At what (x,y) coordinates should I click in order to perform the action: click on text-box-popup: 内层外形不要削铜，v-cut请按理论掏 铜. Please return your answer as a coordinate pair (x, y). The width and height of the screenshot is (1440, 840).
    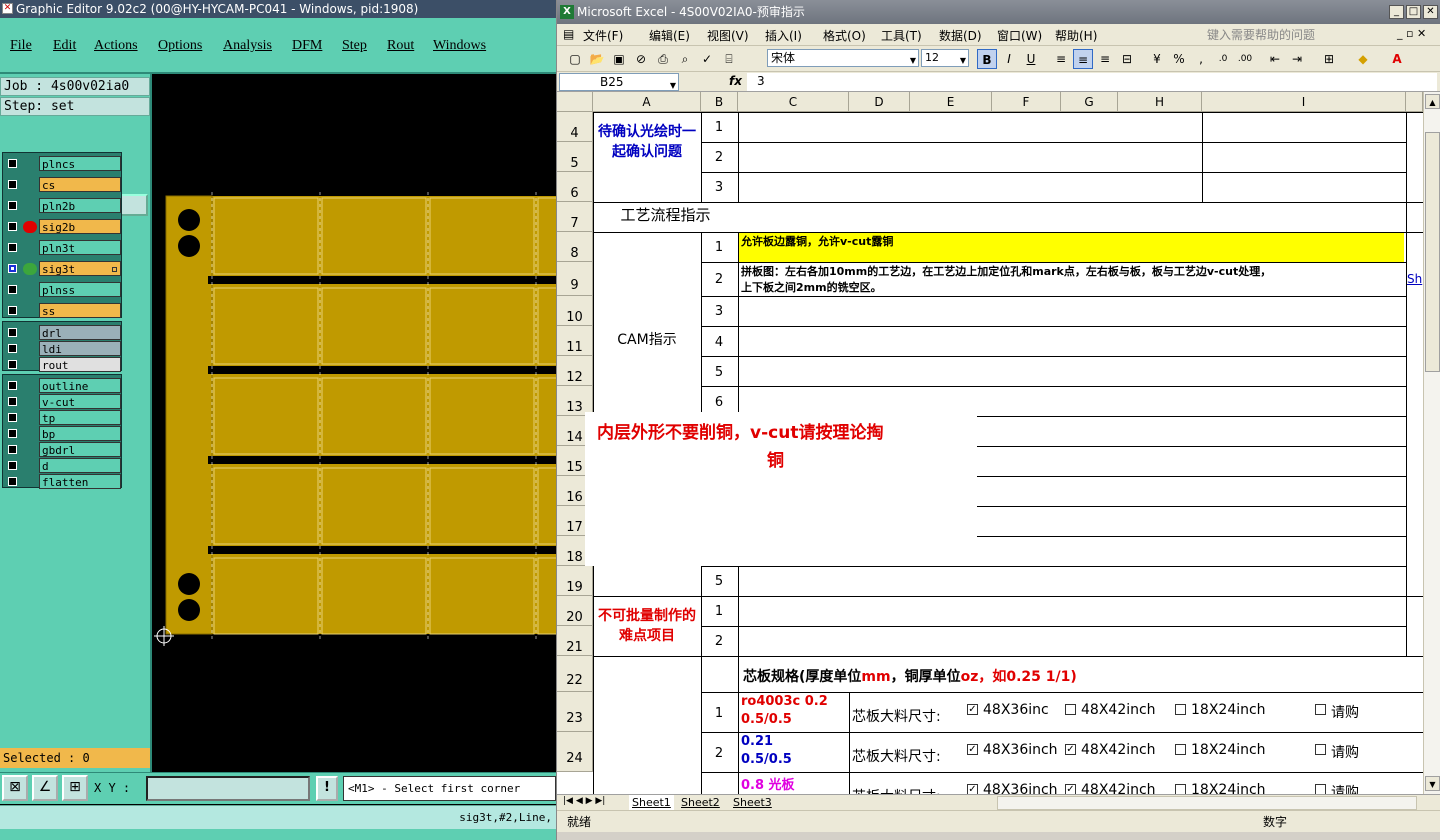
    Looking at the image, I should click on (781, 489).